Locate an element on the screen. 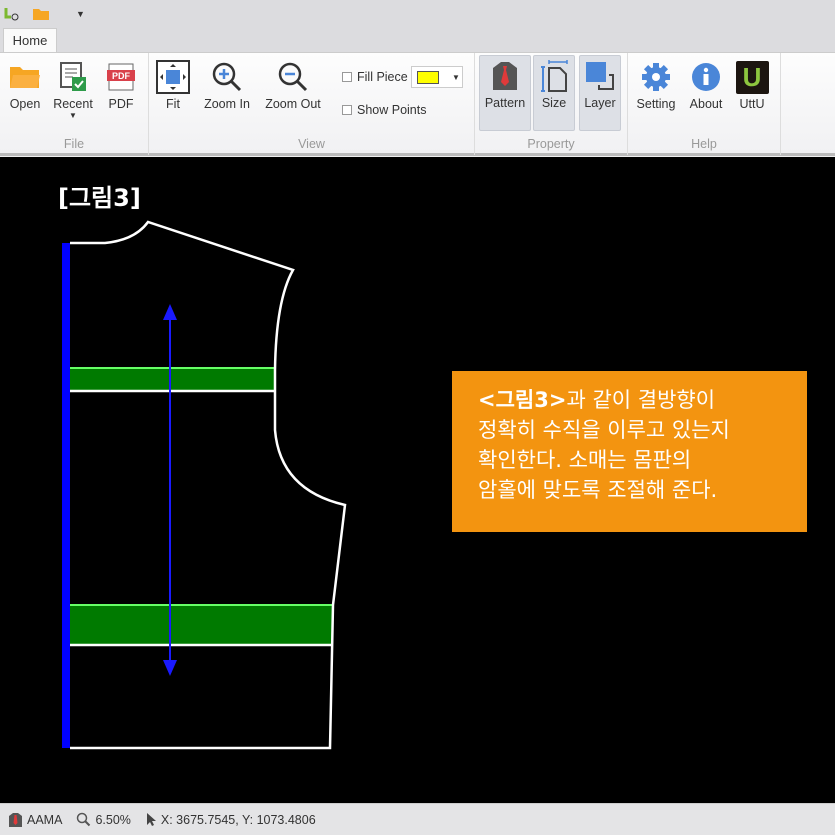 The width and height of the screenshot is (835, 835). pdf-button: PDF PDF is located at coordinates (121, 84).